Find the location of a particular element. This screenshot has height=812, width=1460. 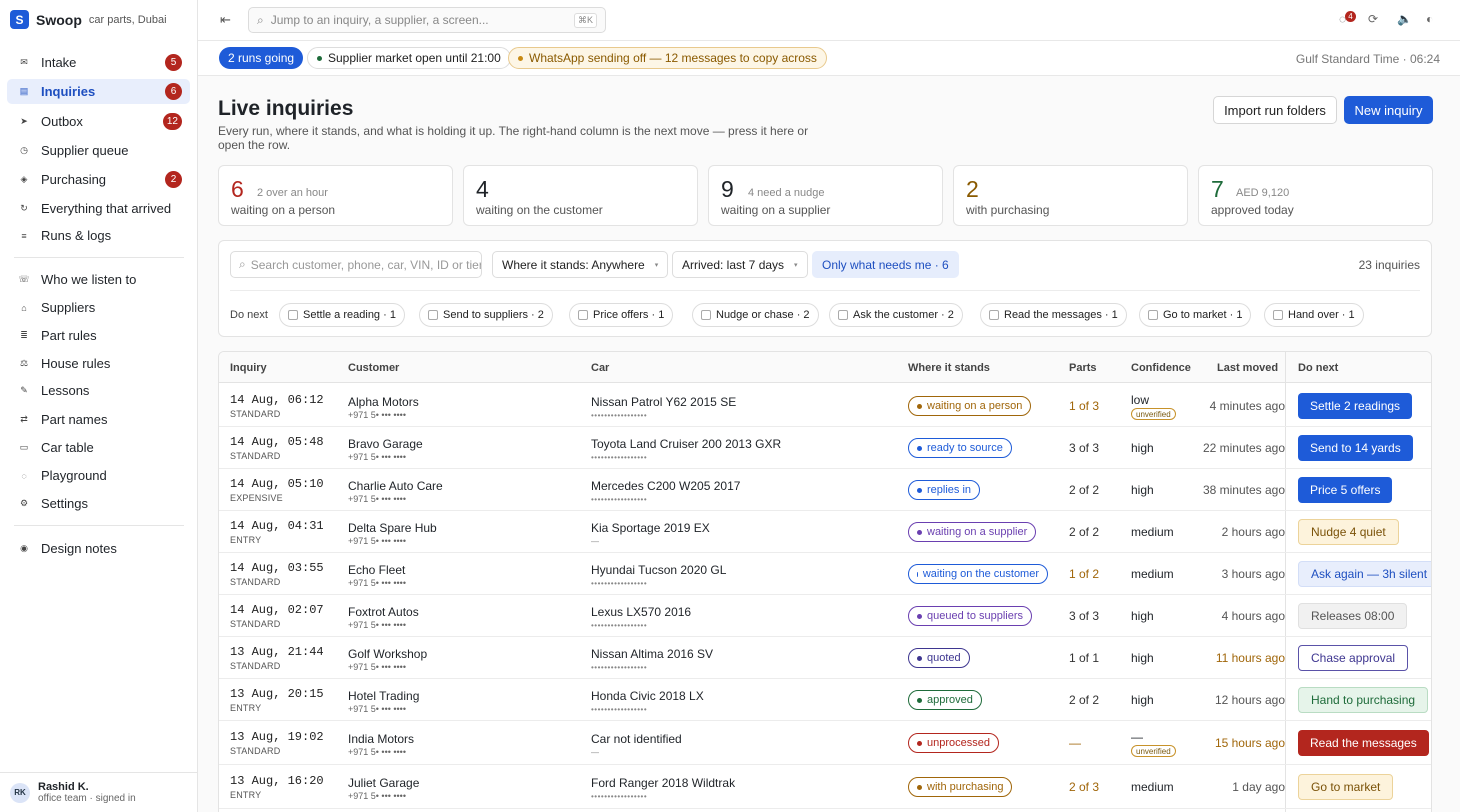

new-inquiry-button: New inquiry is located at coordinates (1388, 110).